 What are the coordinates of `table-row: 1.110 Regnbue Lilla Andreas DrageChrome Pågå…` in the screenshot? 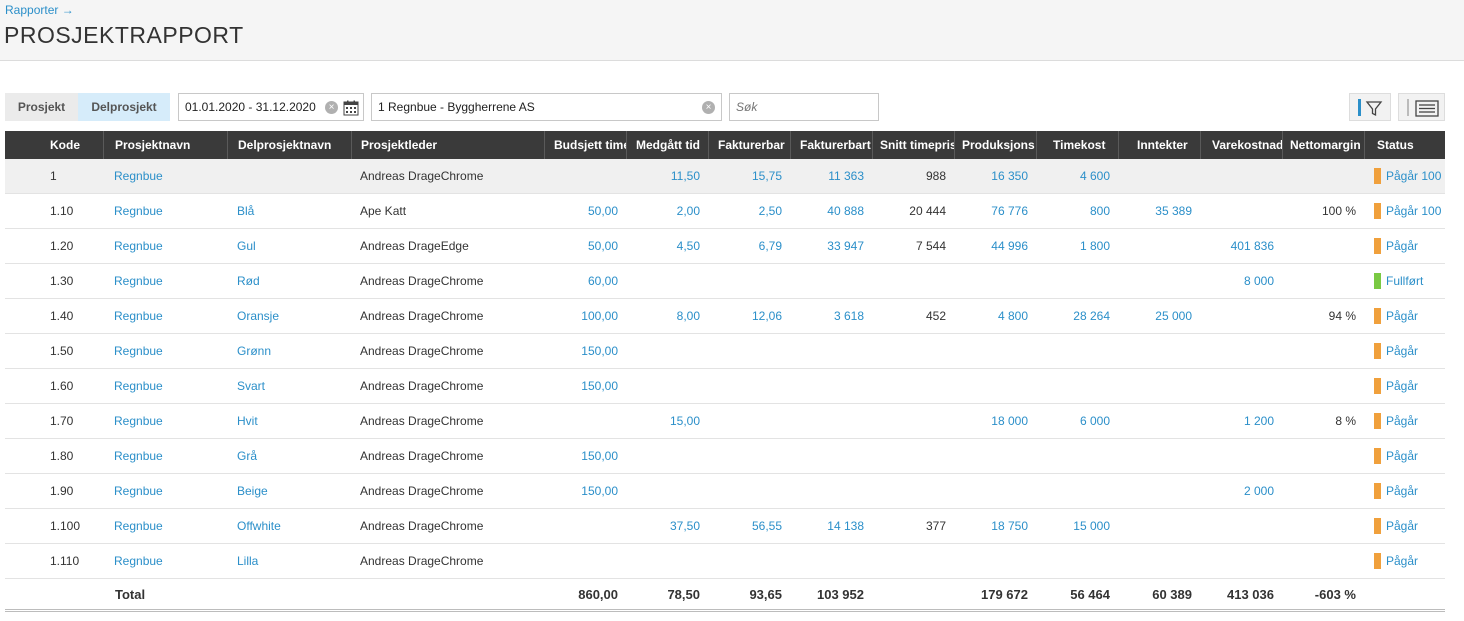 It's located at (725, 561).